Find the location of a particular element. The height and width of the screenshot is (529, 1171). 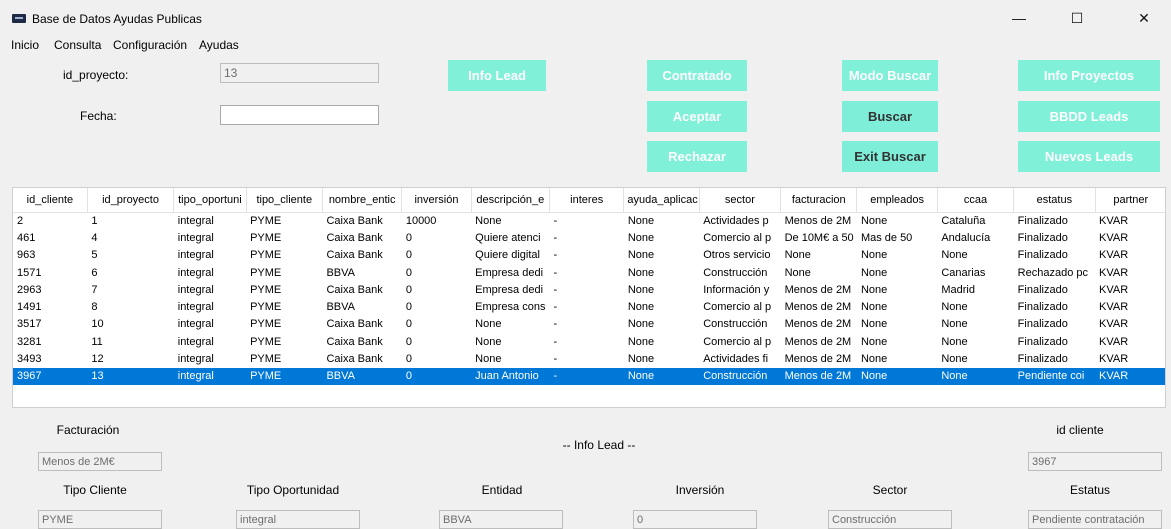

menu-consulta: Consulta is located at coordinates (77, 45).